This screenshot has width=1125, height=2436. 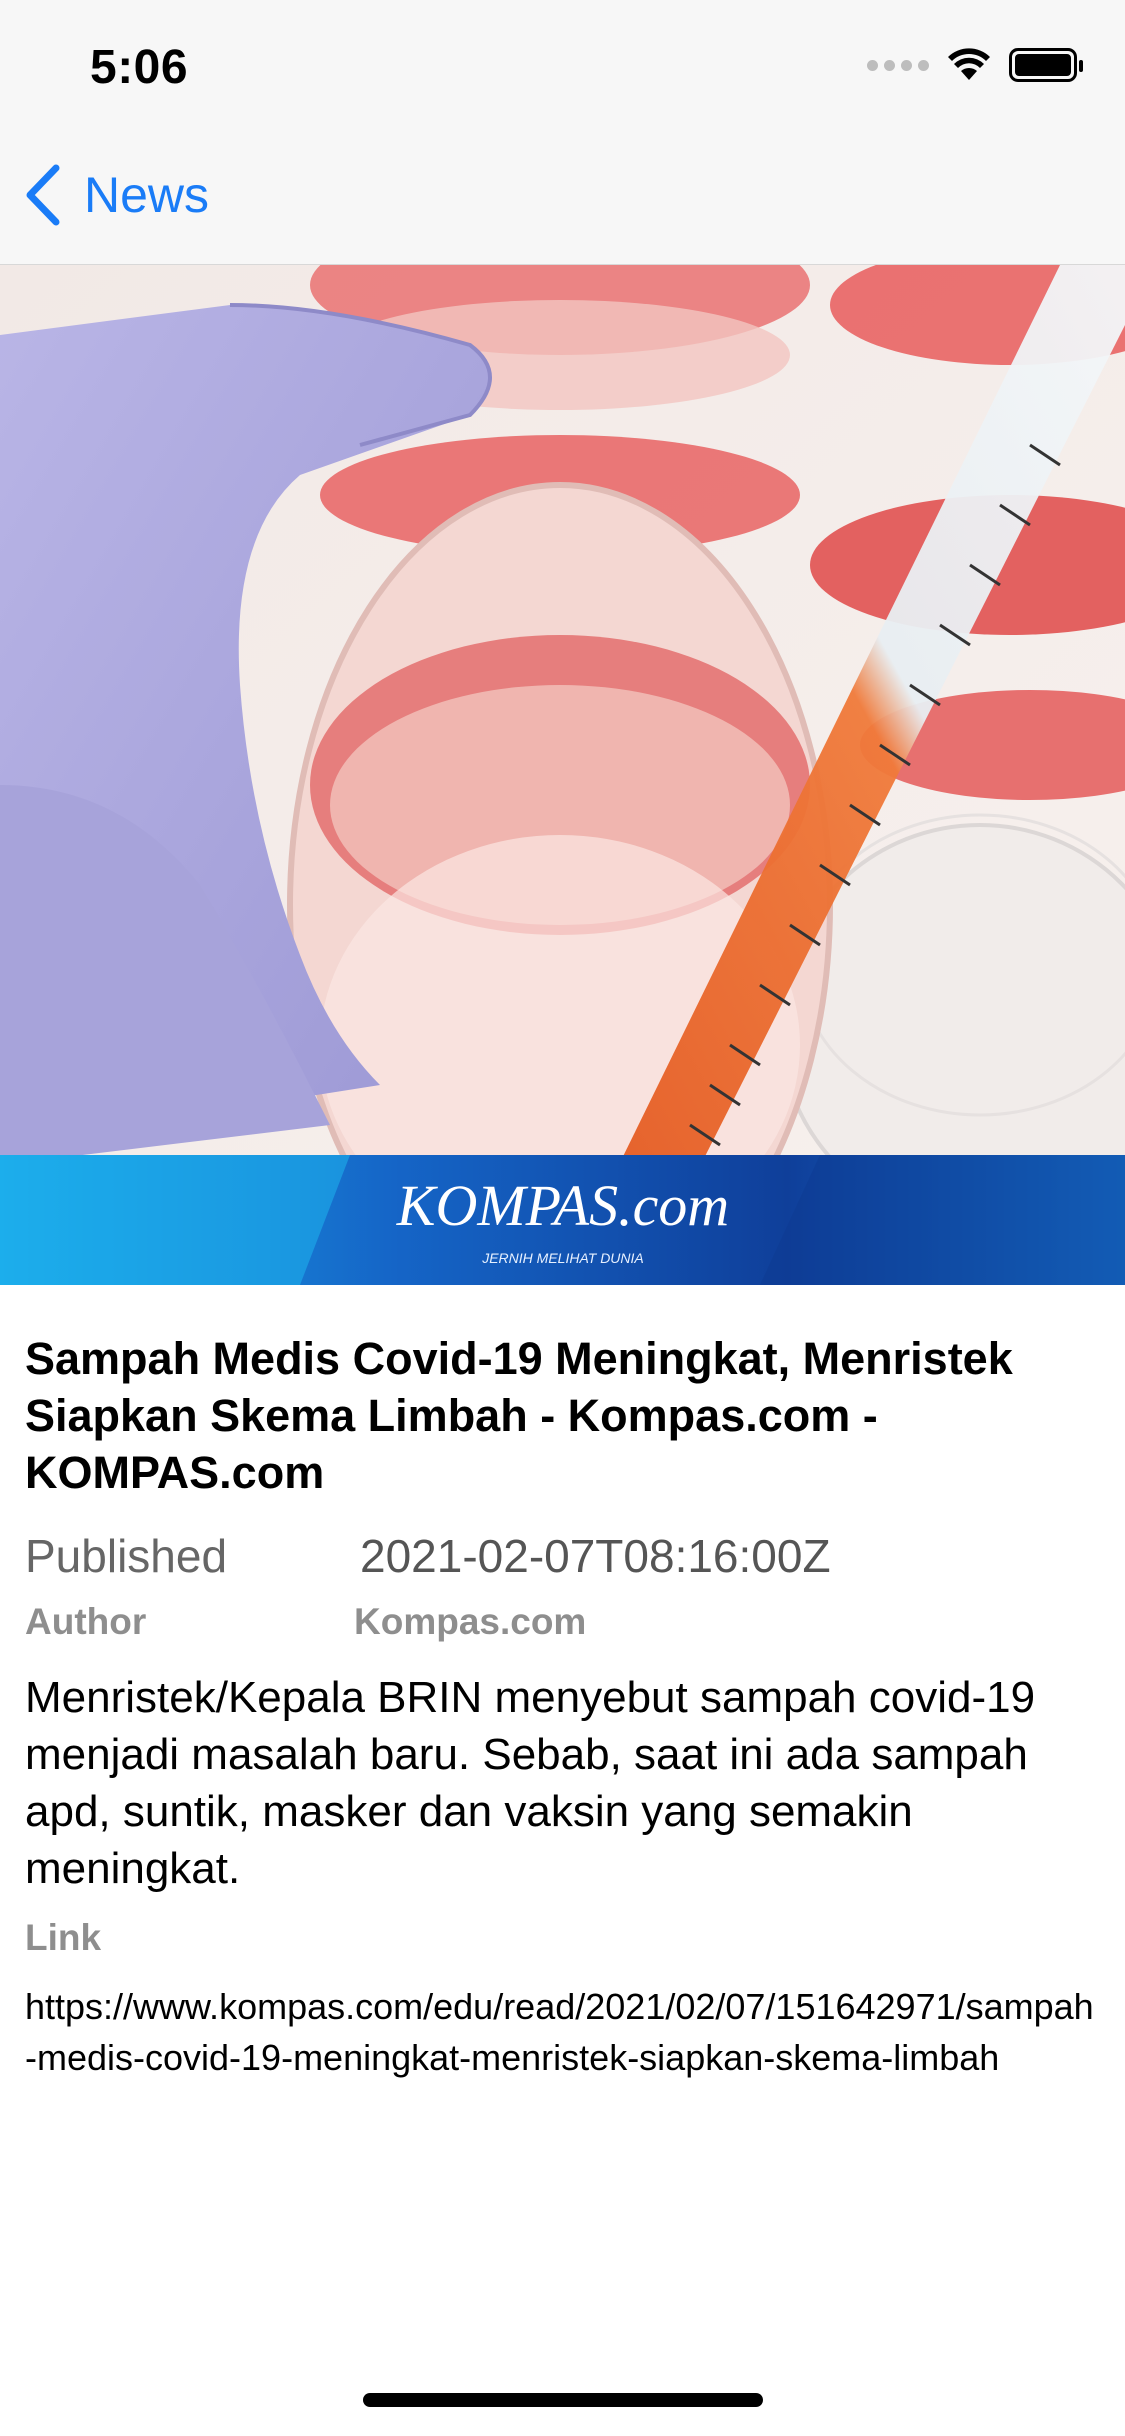 What do you see at coordinates (563, 2400) in the screenshot?
I see `home-indicator` at bounding box center [563, 2400].